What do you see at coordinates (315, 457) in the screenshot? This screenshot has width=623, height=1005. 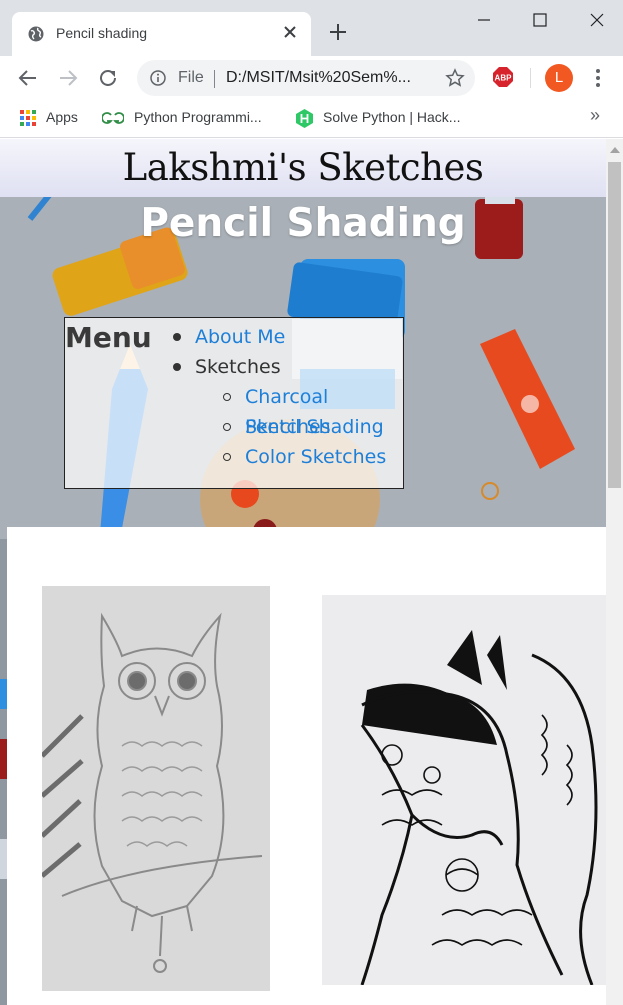 I see `menu-link-color-sketches: Color Sketches` at bounding box center [315, 457].